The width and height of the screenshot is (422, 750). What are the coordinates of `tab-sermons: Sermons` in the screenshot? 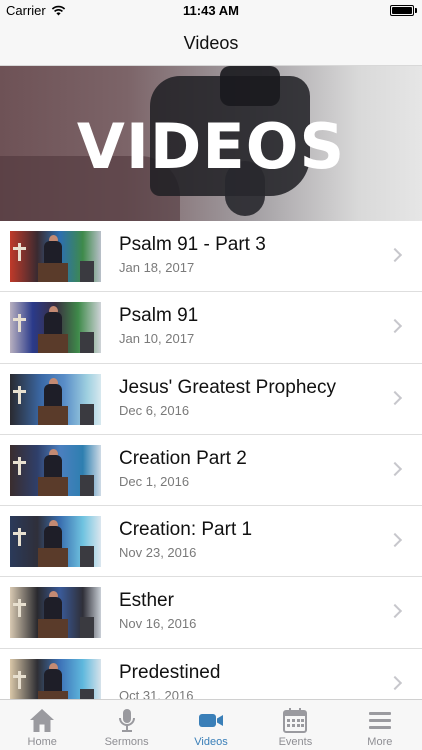 It's located at (126, 725).